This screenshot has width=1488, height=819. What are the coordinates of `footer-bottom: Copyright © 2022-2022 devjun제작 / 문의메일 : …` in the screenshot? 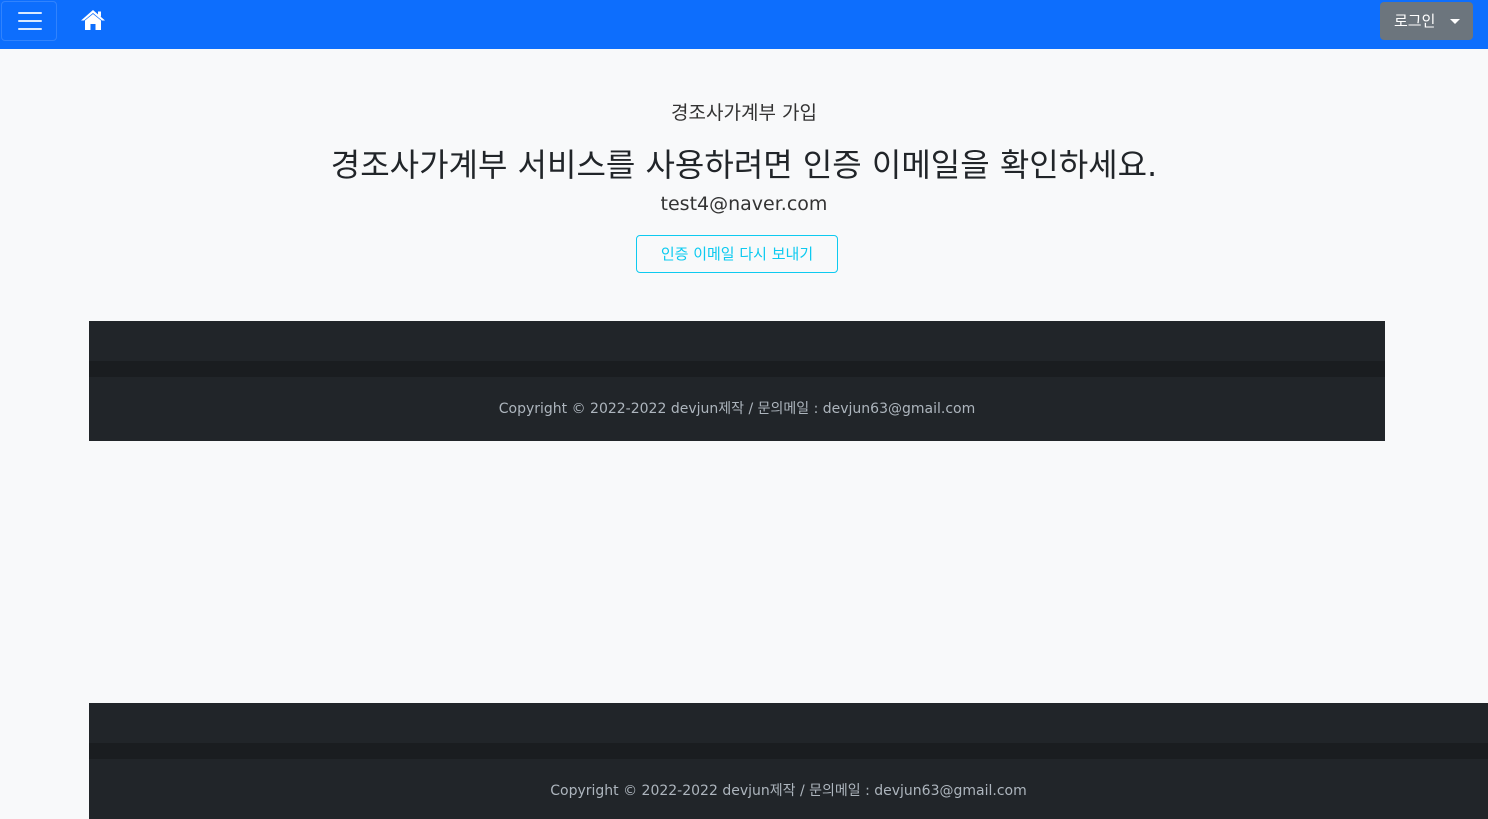 It's located at (788, 761).